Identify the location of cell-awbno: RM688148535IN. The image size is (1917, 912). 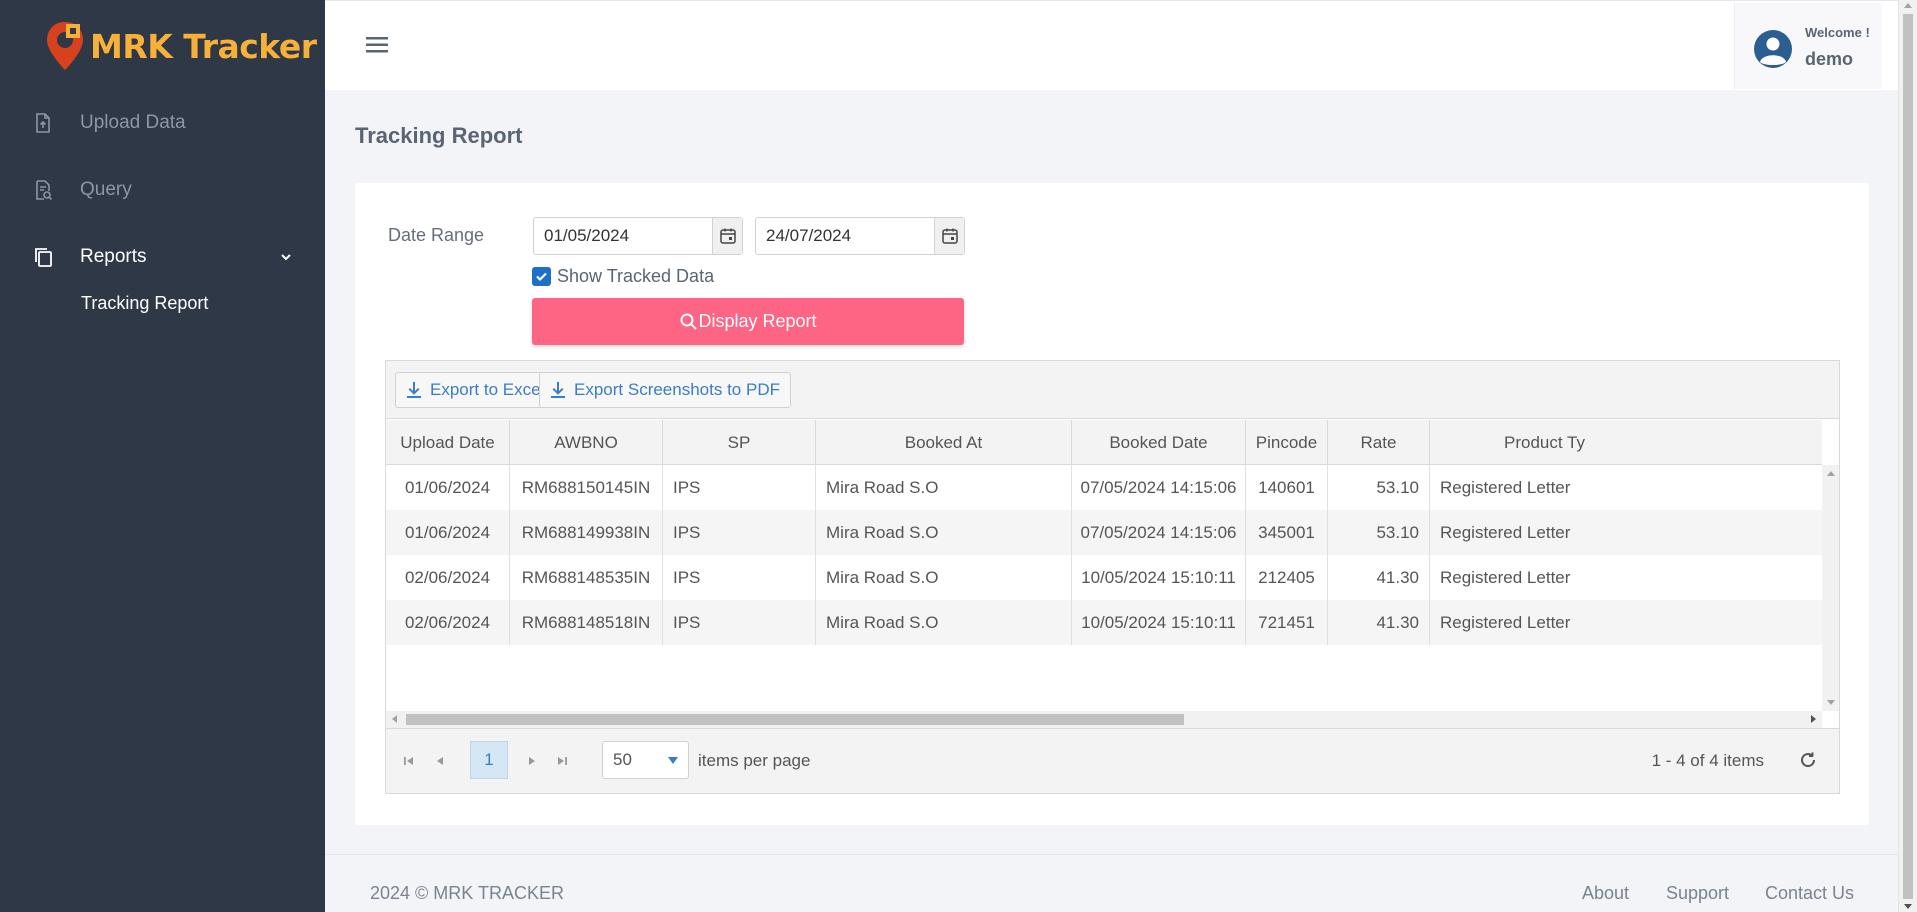
(586, 577).